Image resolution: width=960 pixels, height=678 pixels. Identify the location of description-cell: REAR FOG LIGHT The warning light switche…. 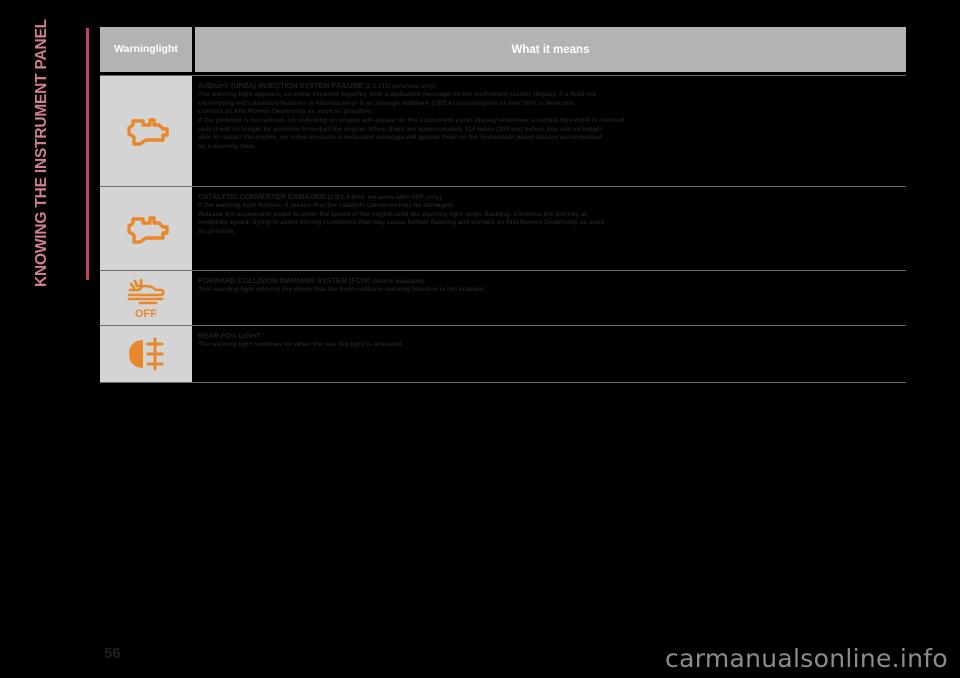
(550, 354).